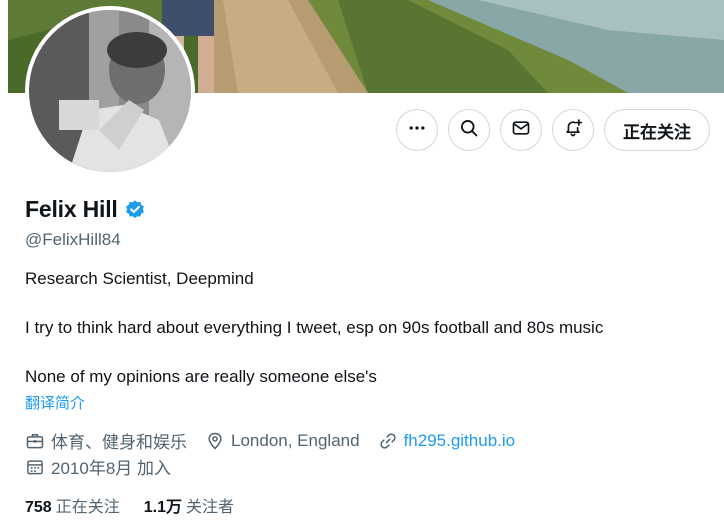  Describe the element at coordinates (657, 130) in the screenshot. I see `following-button: 正在关注` at that location.